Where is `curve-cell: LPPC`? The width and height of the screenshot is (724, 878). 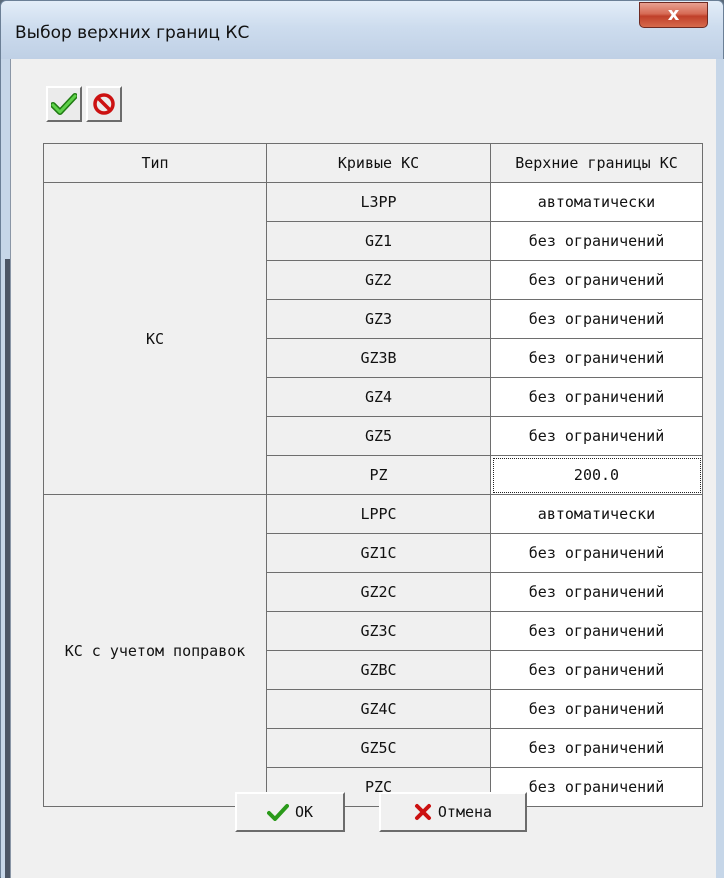 curve-cell: LPPC is located at coordinates (378, 514).